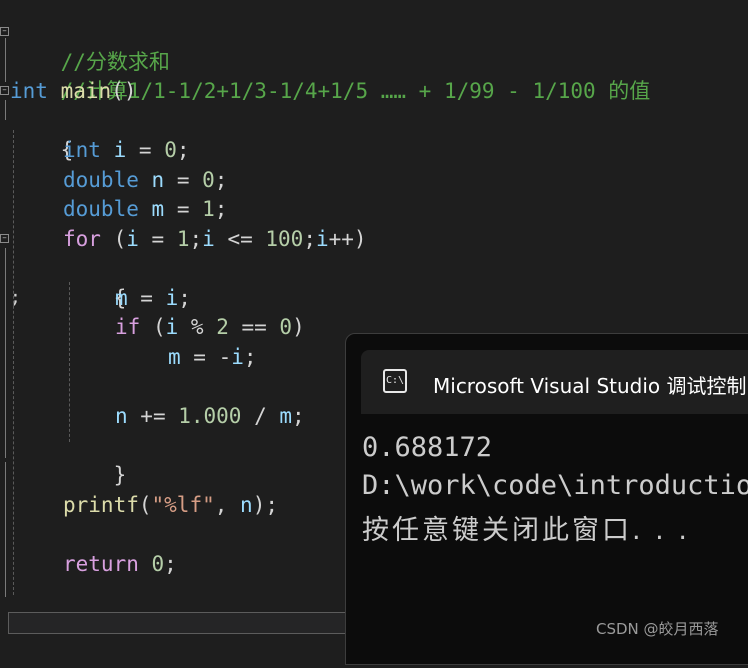  What do you see at coordinates (5, 110) in the screenshot?
I see `gutter-bar-main` at bounding box center [5, 110].